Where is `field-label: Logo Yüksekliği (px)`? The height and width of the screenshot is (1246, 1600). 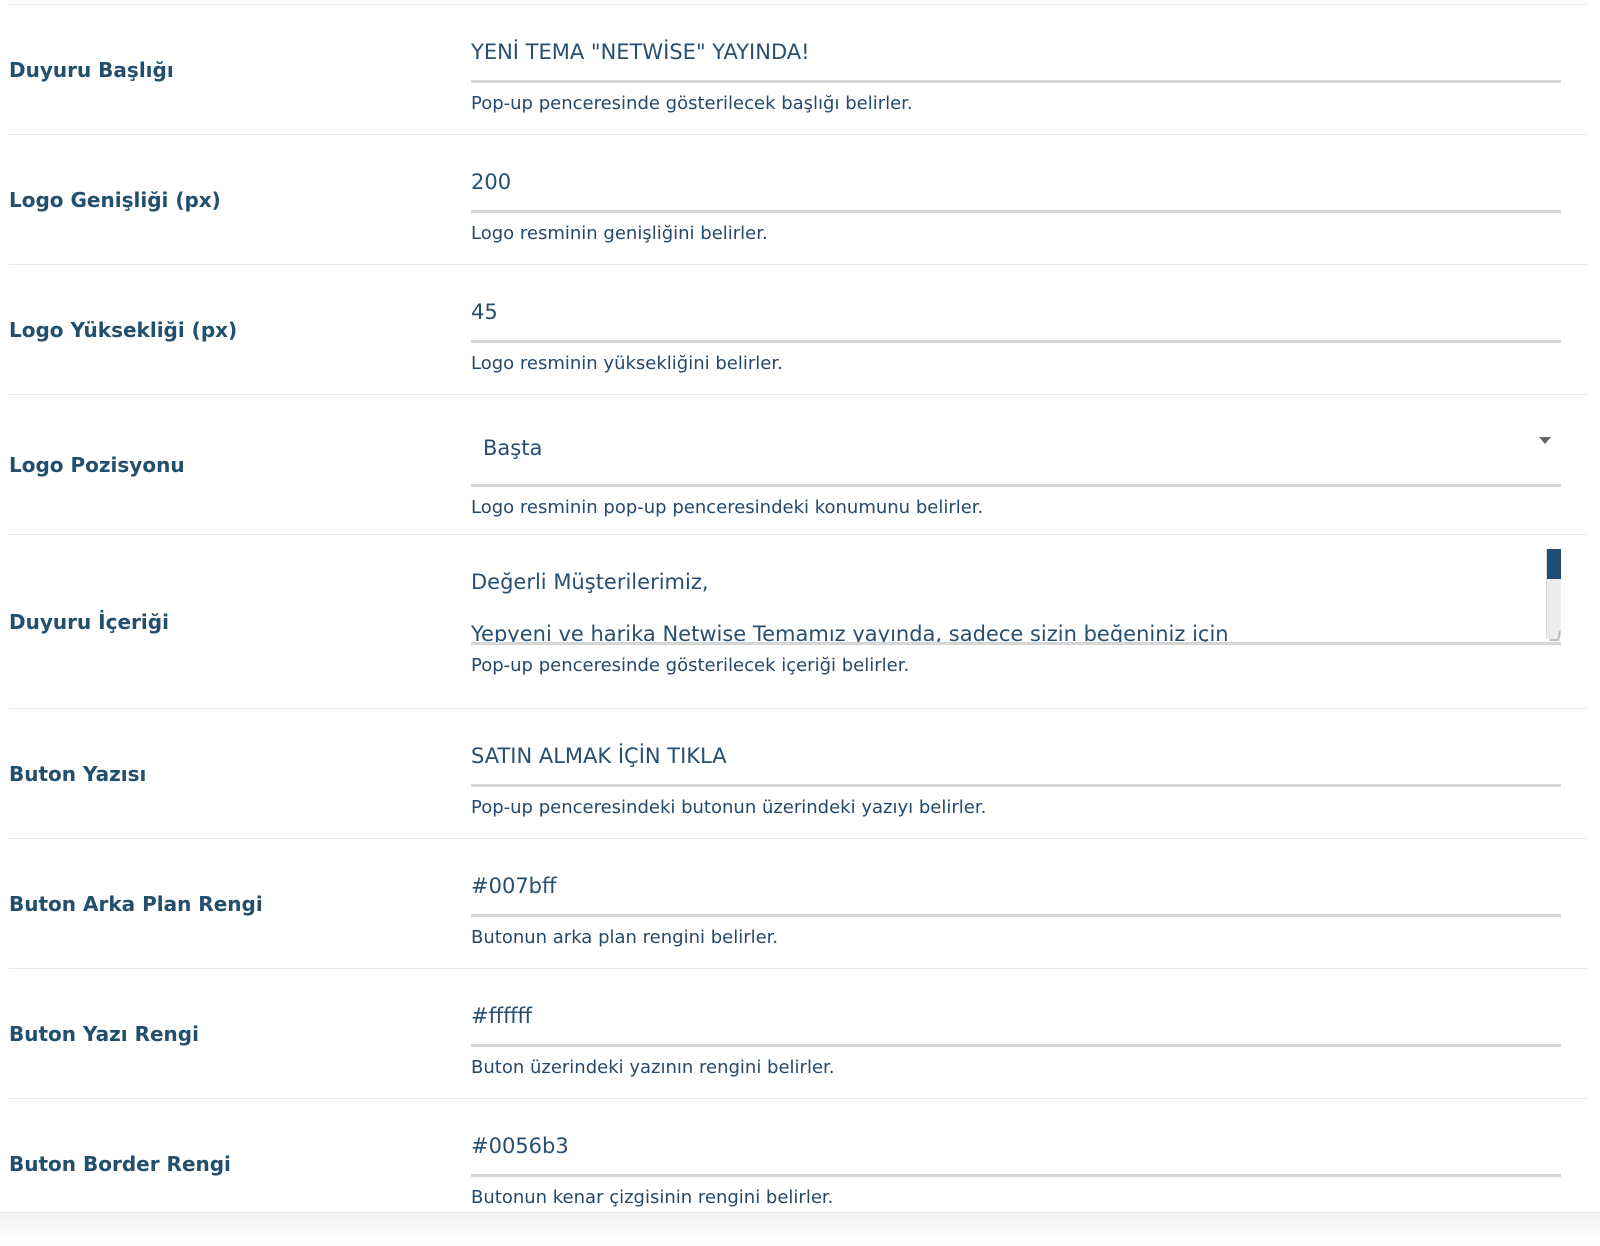 field-label: Logo Yüksekliği (px) is located at coordinates (123, 329).